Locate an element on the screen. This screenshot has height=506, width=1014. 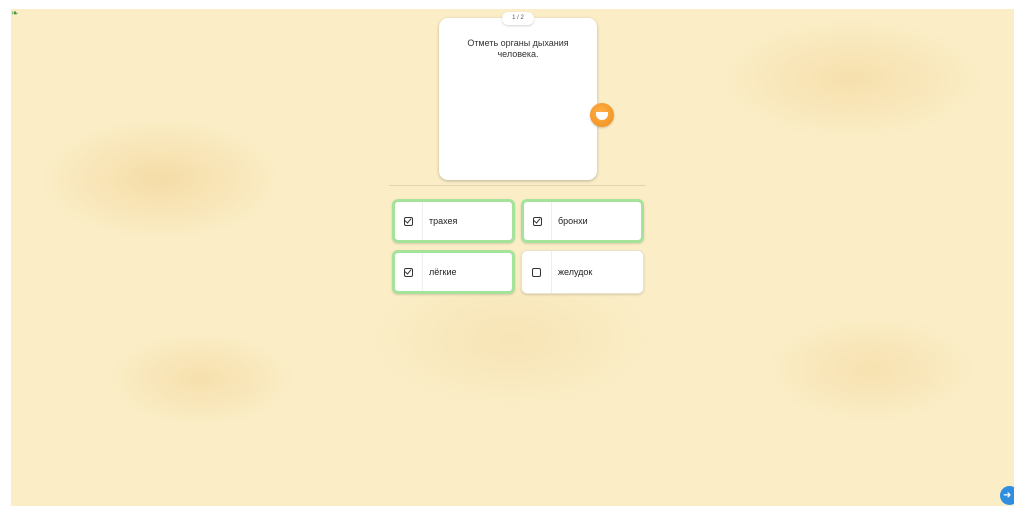
option-tracheya: трахея is located at coordinates (453, 221).